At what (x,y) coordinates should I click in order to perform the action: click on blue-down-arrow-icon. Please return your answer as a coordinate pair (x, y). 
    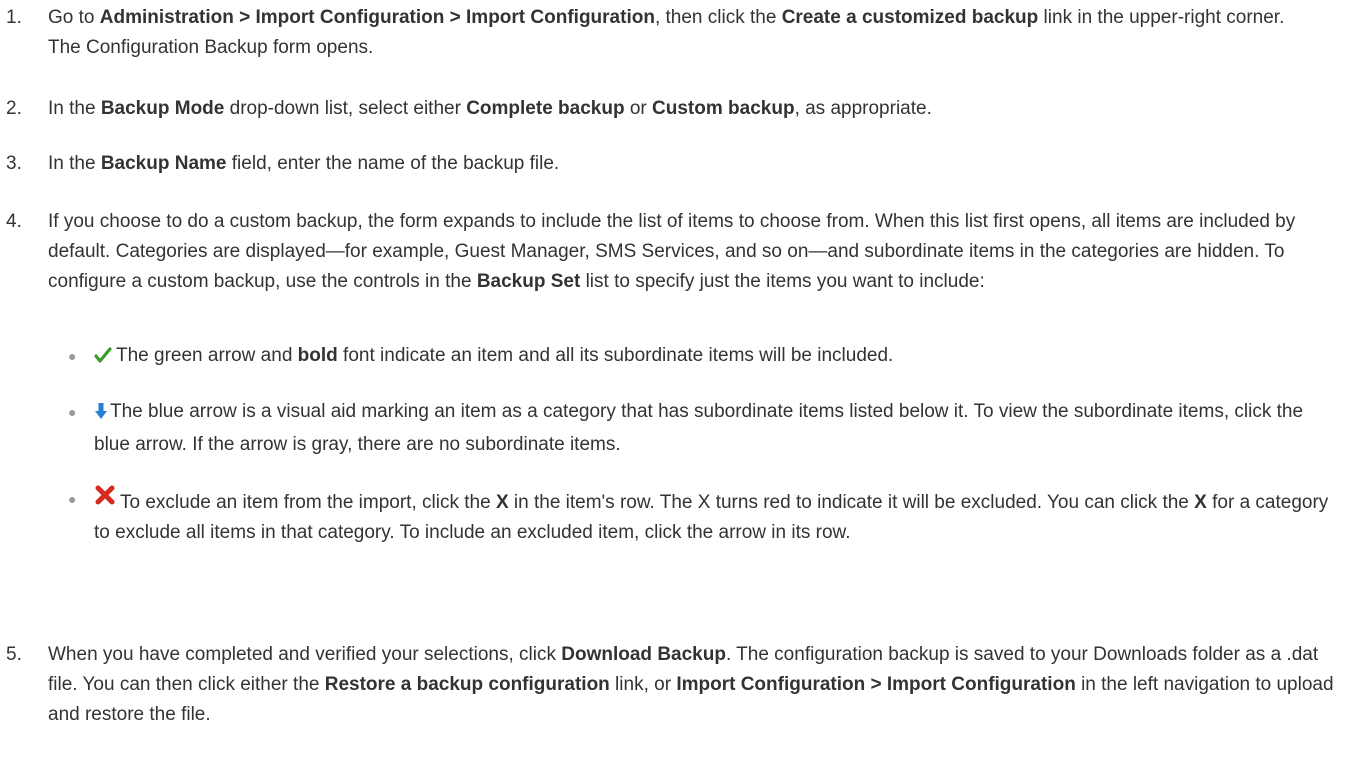
    Looking at the image, I should click on (101, 415).